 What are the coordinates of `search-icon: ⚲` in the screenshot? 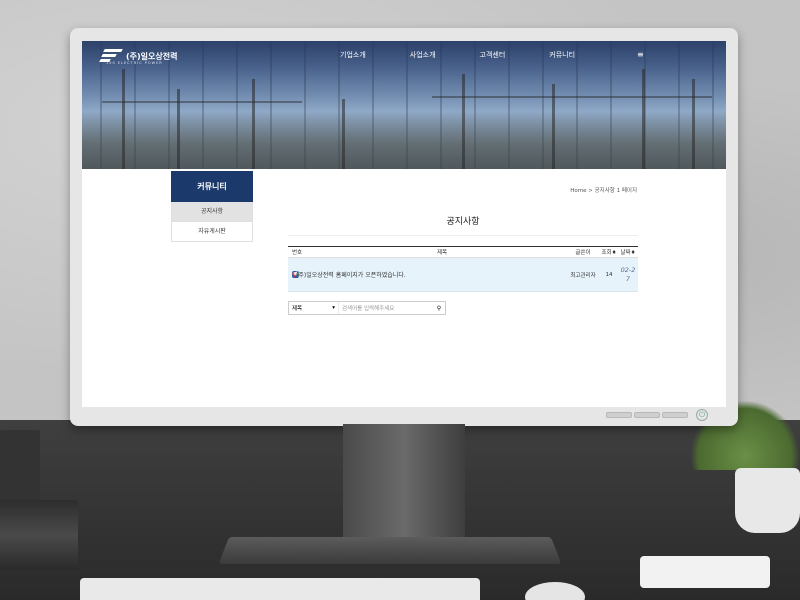 It's located at (439, 308).